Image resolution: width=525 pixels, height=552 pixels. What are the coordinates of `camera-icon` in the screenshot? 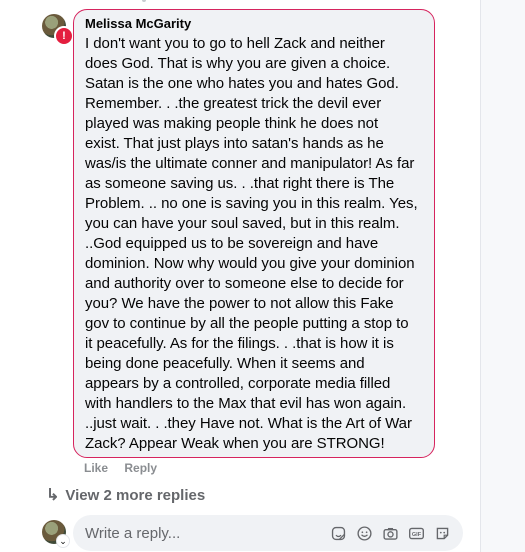 It's located at (390, 533).